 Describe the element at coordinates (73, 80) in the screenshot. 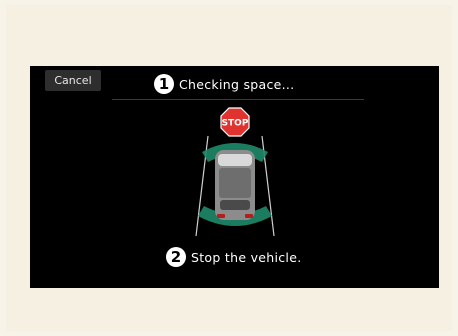

I see `cancel-button: Cancel` at that location.